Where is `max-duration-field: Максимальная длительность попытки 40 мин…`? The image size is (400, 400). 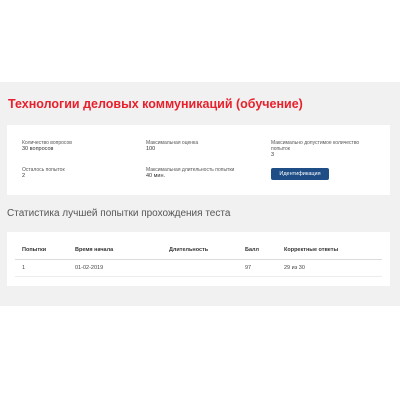 max-duration-field: Максимальная длительность попытки 40 мин… is located at coordinates (190, 173).